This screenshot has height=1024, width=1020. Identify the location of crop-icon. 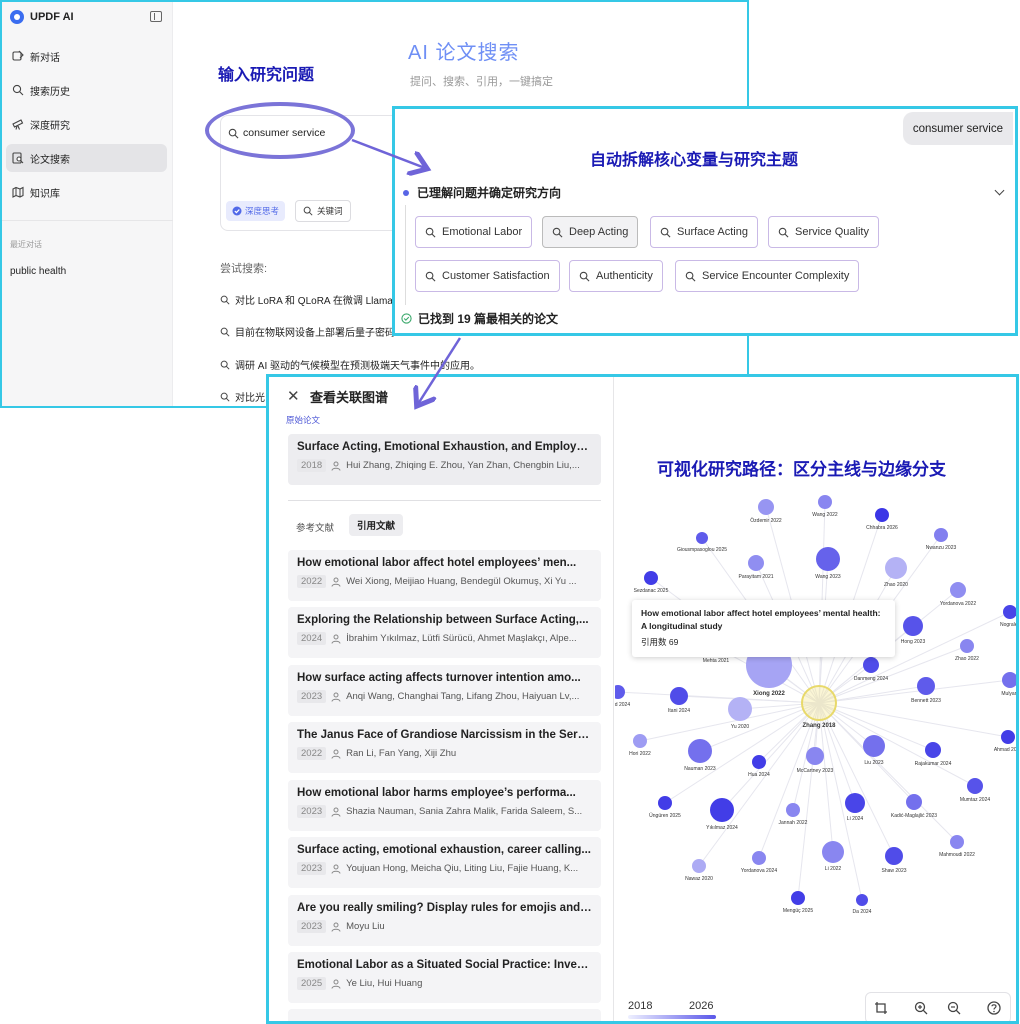
(881, 1008).